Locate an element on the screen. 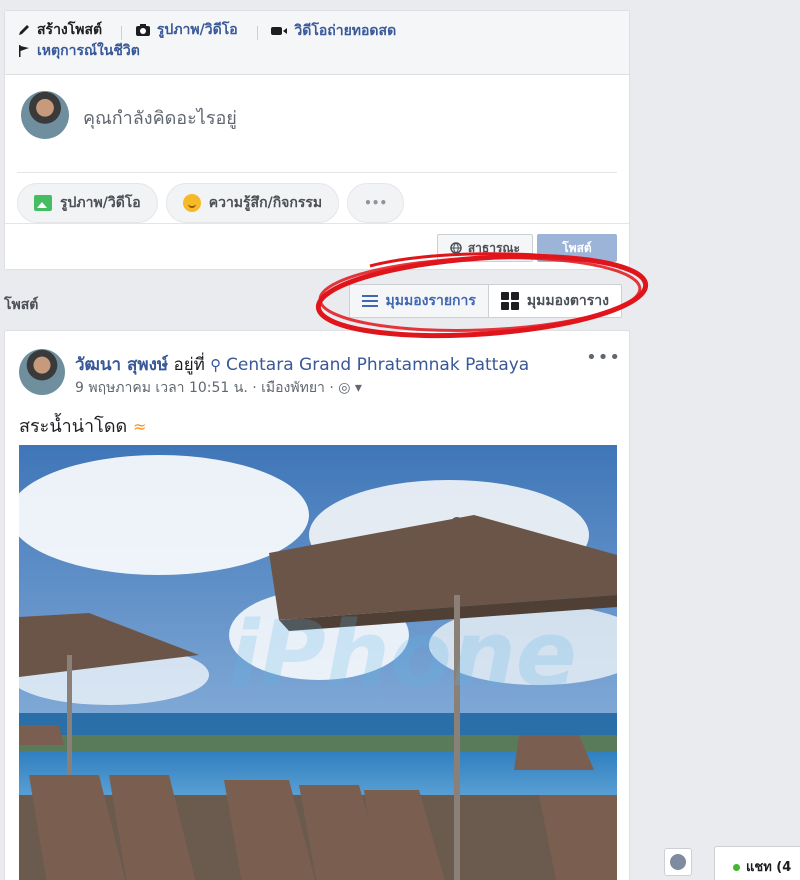 This screenshot has height=880, width=800. tab-live-video: วิดีโอถ่ายทอดสด is located at coordinates (333, 31).